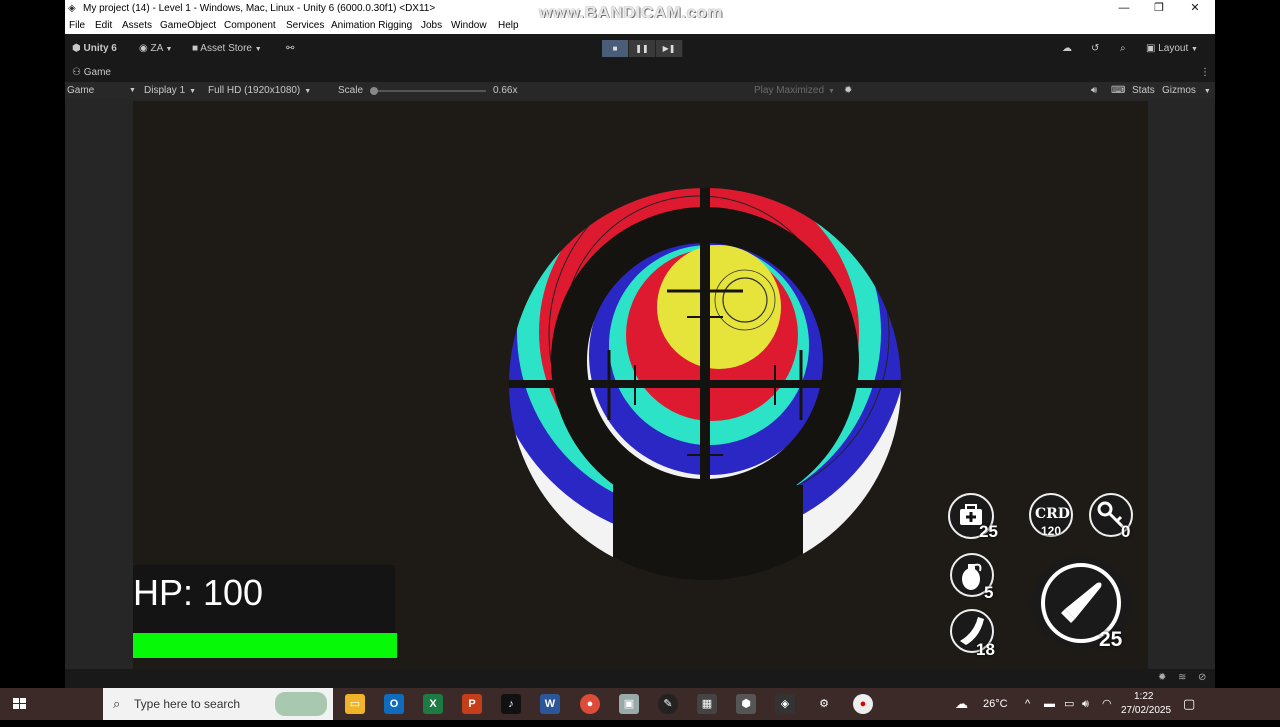 The width and height of the screenshot is (1280, 727). Describe the element at coordinates (76, 72) in the screenshot. I see `gamepad-icon: ⚇` at that location.